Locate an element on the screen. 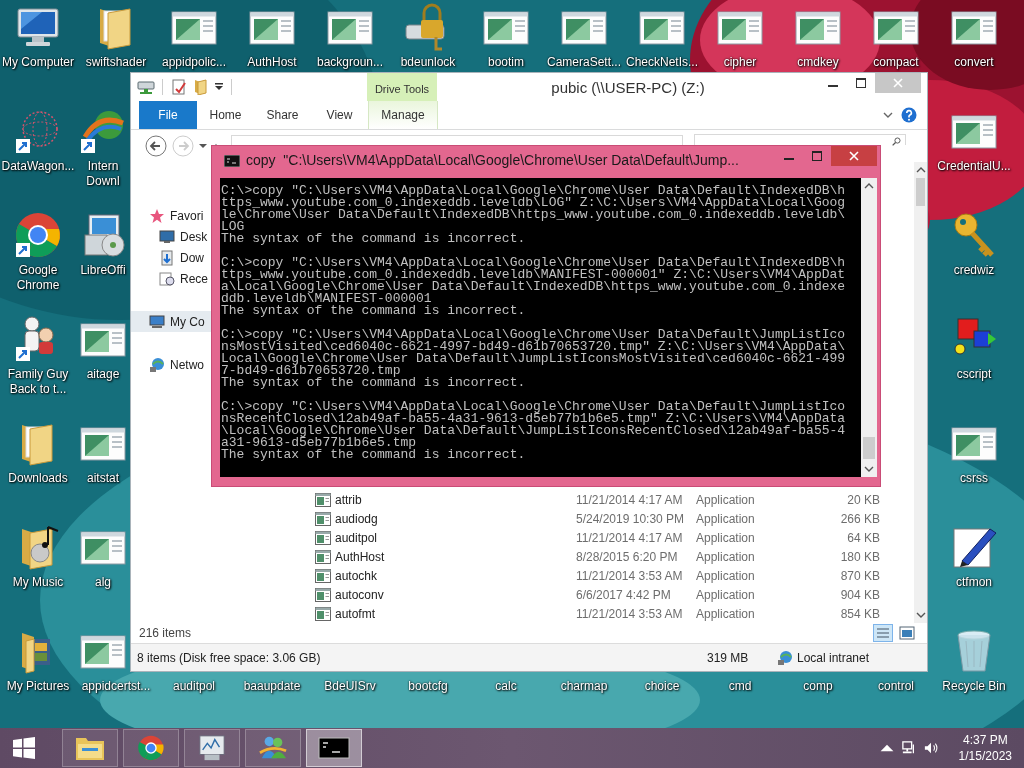  icon-label: comp is located at coordinates (818, 686).